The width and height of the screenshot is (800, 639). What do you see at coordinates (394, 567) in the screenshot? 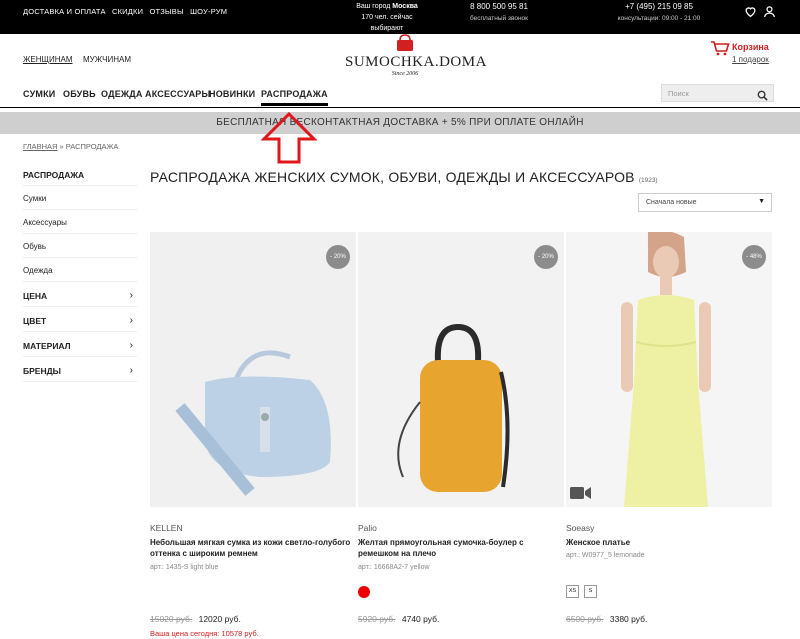
I see `product-article: арт.: 16668A2-7 yellow` at bounding box center [394, 567].